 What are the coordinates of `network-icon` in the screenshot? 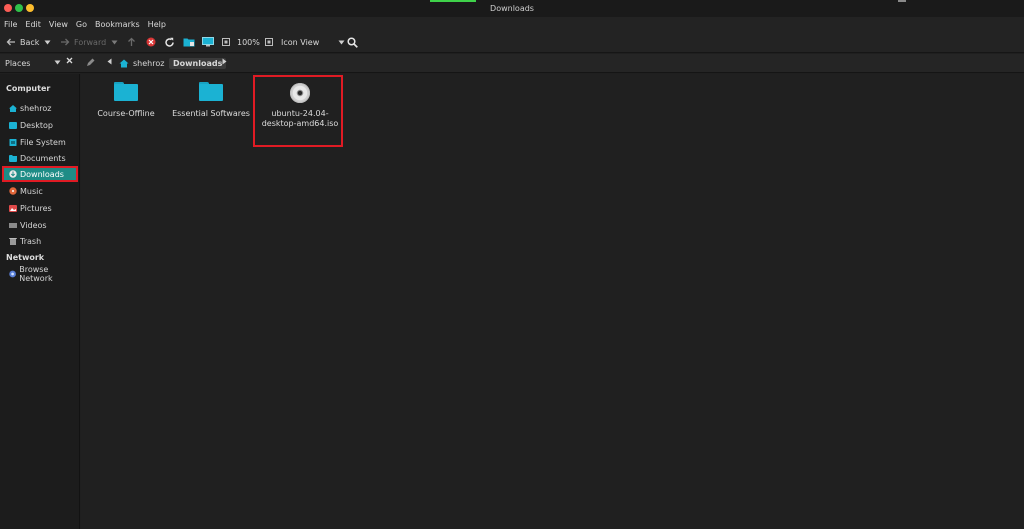 It's located at (12, 274).